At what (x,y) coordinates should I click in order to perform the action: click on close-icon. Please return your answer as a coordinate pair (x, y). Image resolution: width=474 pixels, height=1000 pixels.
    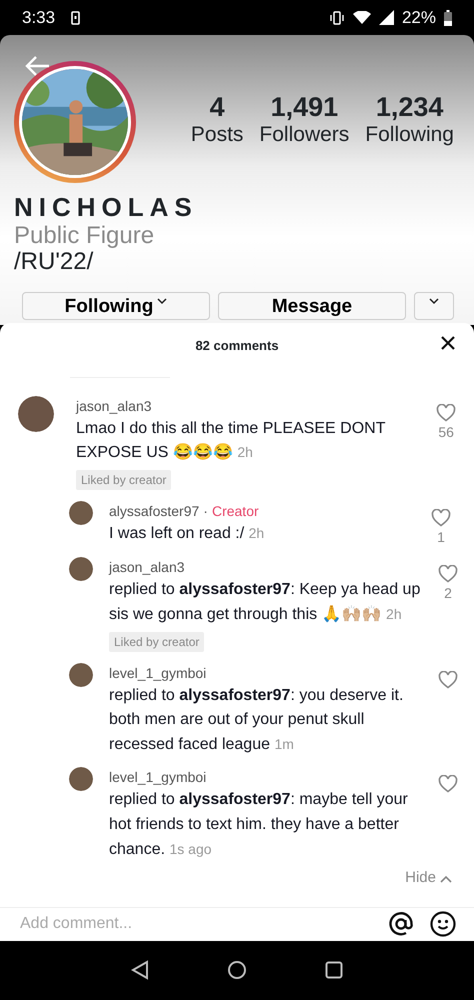
    Looking at the image, I should click on (448, 343).